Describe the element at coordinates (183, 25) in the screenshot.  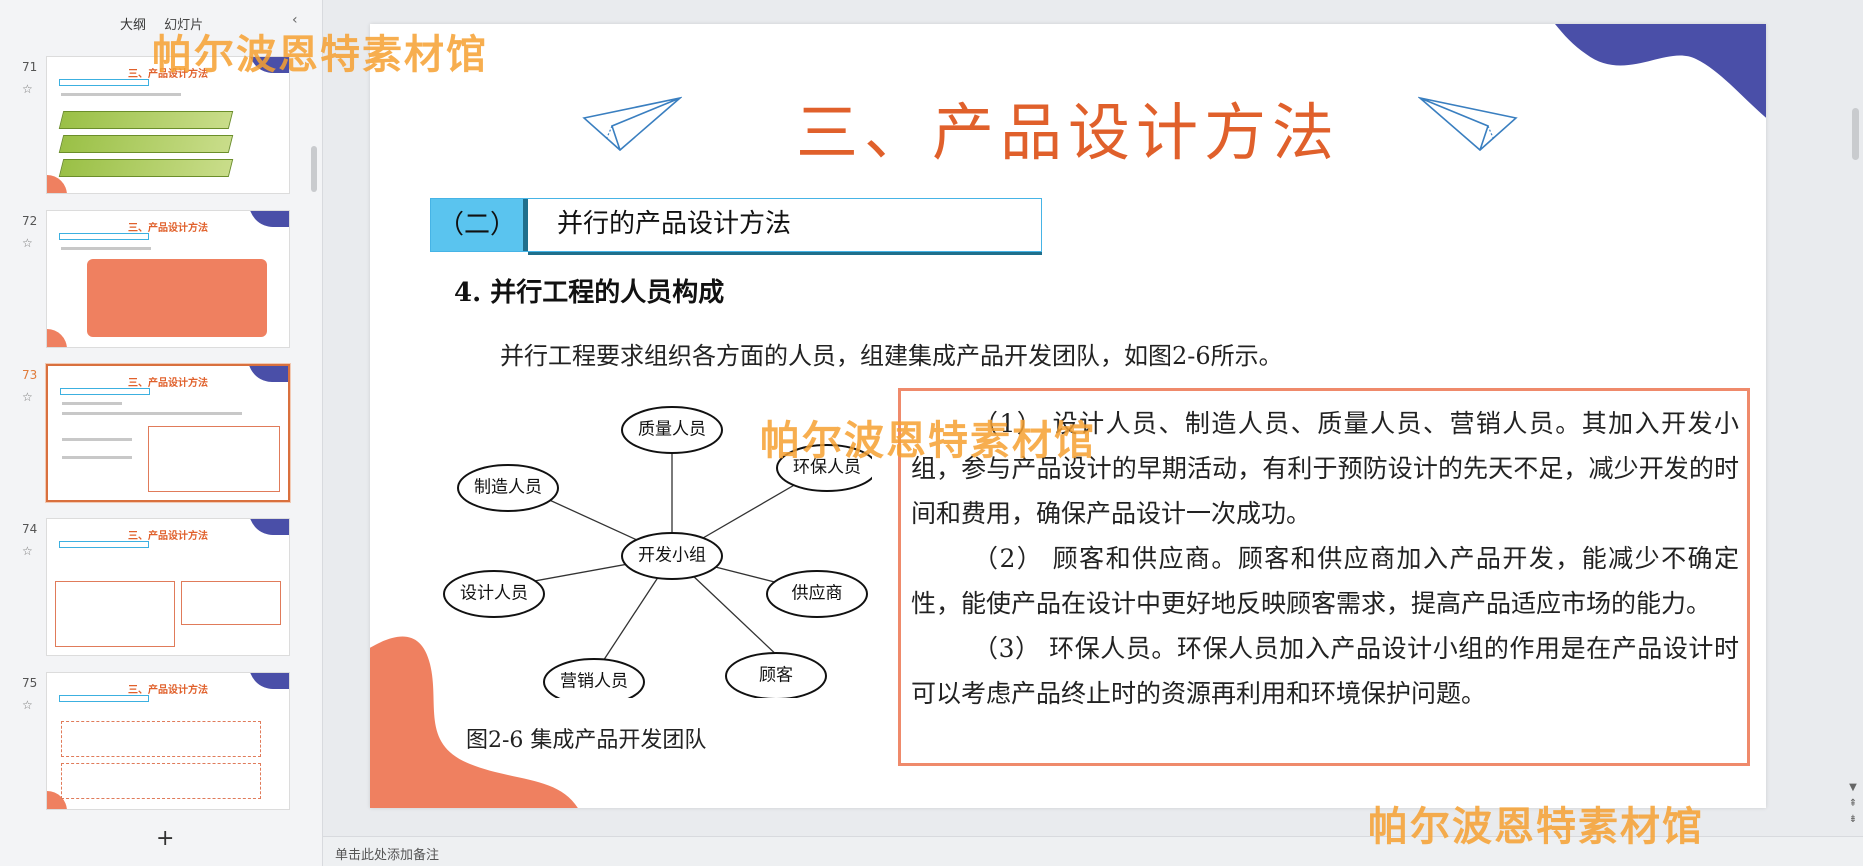
I see `tab-slides: 幻灯片` at that location.